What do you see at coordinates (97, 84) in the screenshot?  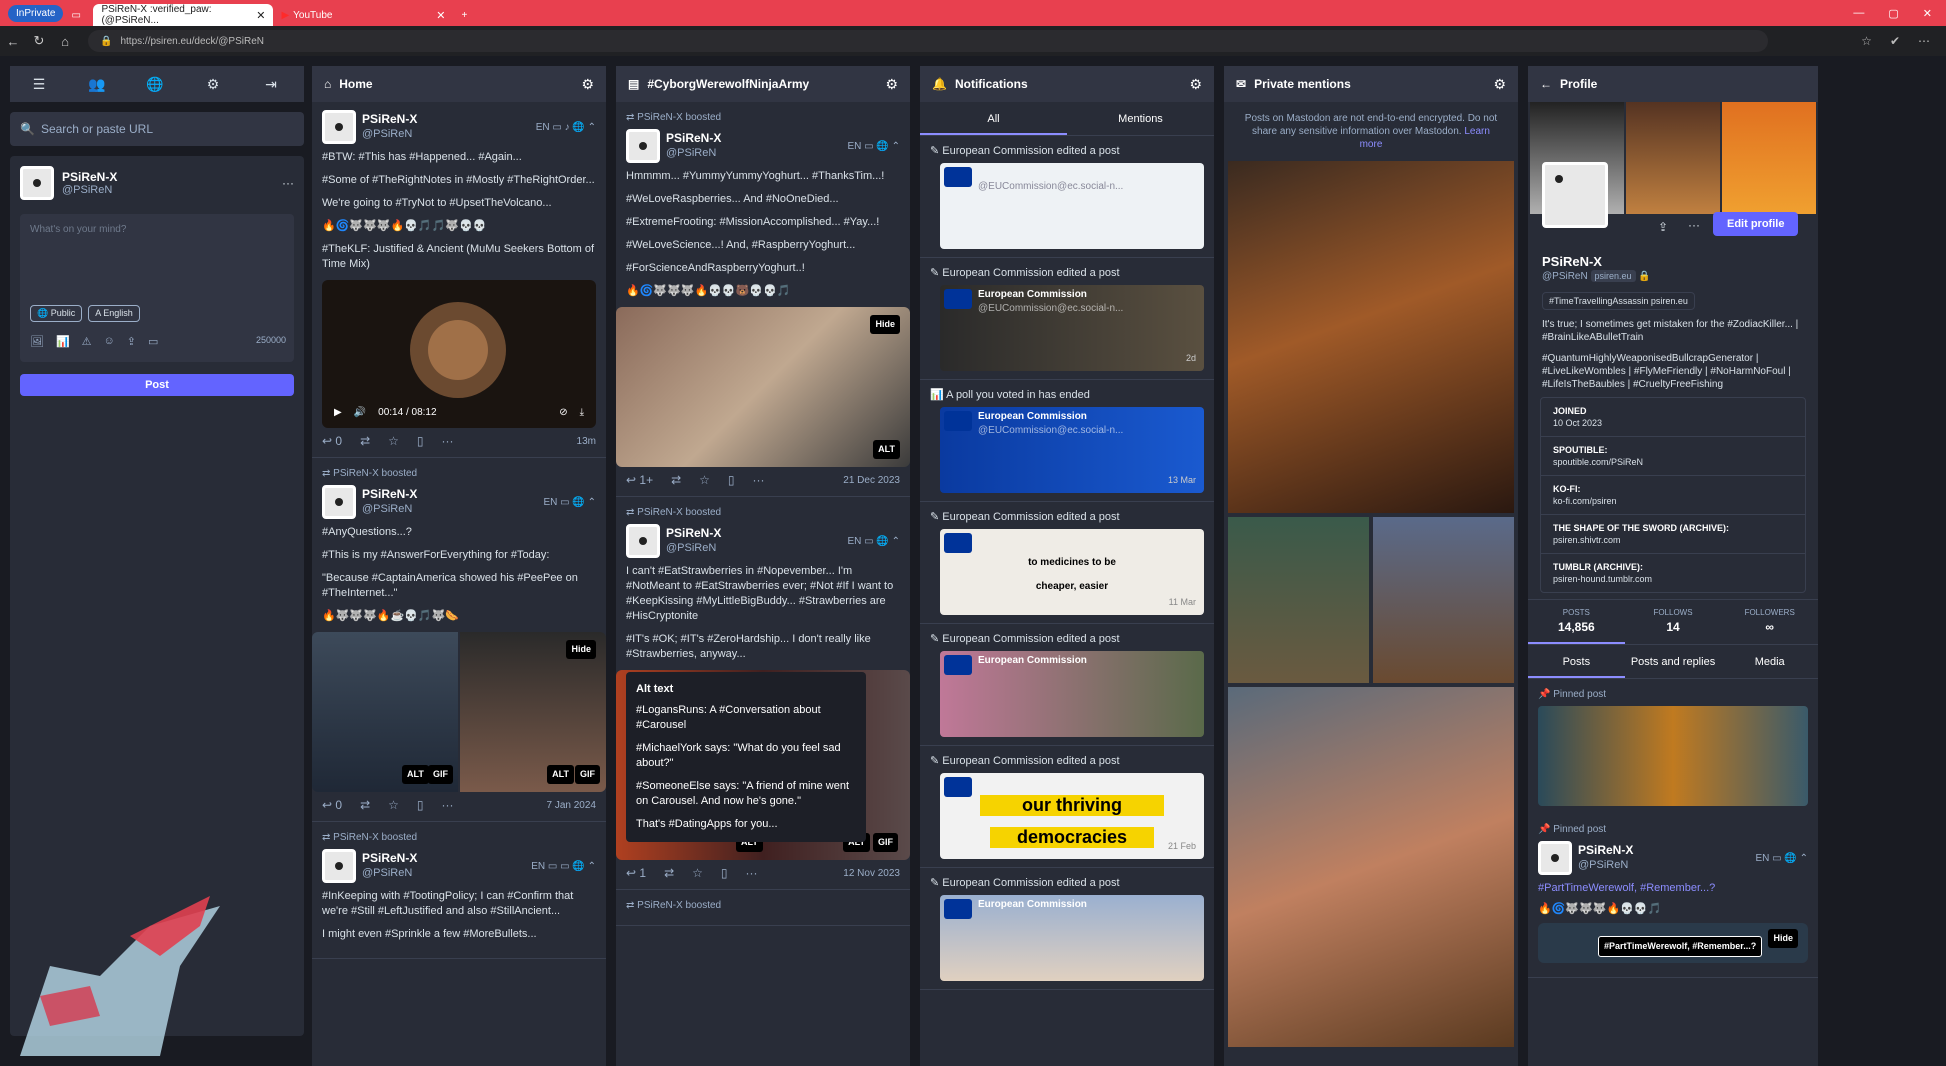 I see `people-icon: 👥` at bounding box center [97, 84].